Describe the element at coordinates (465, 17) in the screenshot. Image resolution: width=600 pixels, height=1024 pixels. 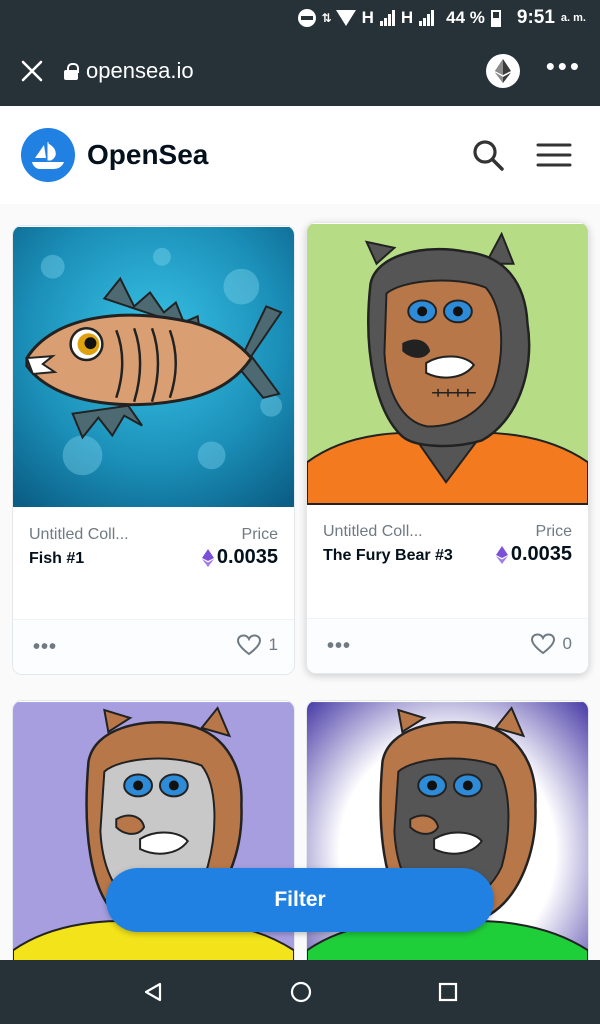
I see `battery-percent: 44 %` at that location.